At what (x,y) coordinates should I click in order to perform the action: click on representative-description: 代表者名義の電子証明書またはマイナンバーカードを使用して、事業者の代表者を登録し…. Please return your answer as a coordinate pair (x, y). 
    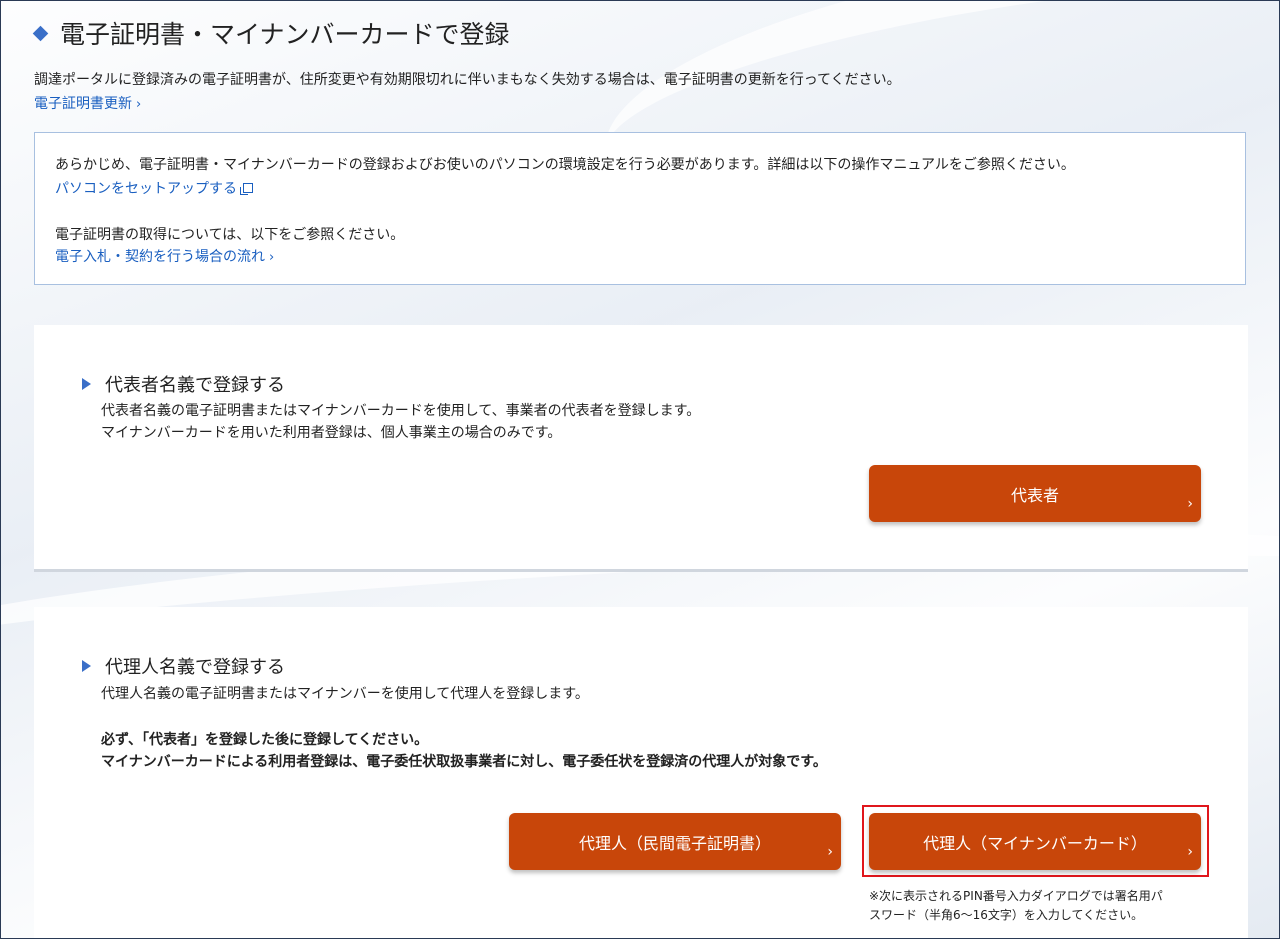
    Looking at the image, I should click on (400, 422).